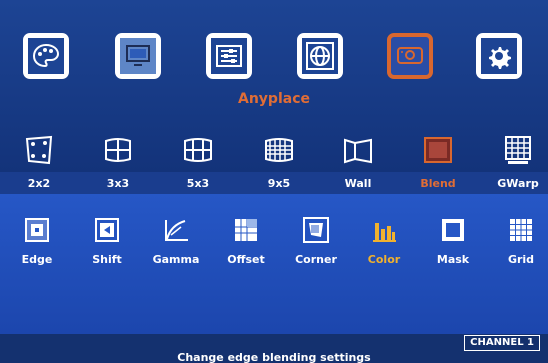  What do you see at coordinates (246, 230) in the screenshot?
I see `offset-icon` at bounding box center [246, 230].